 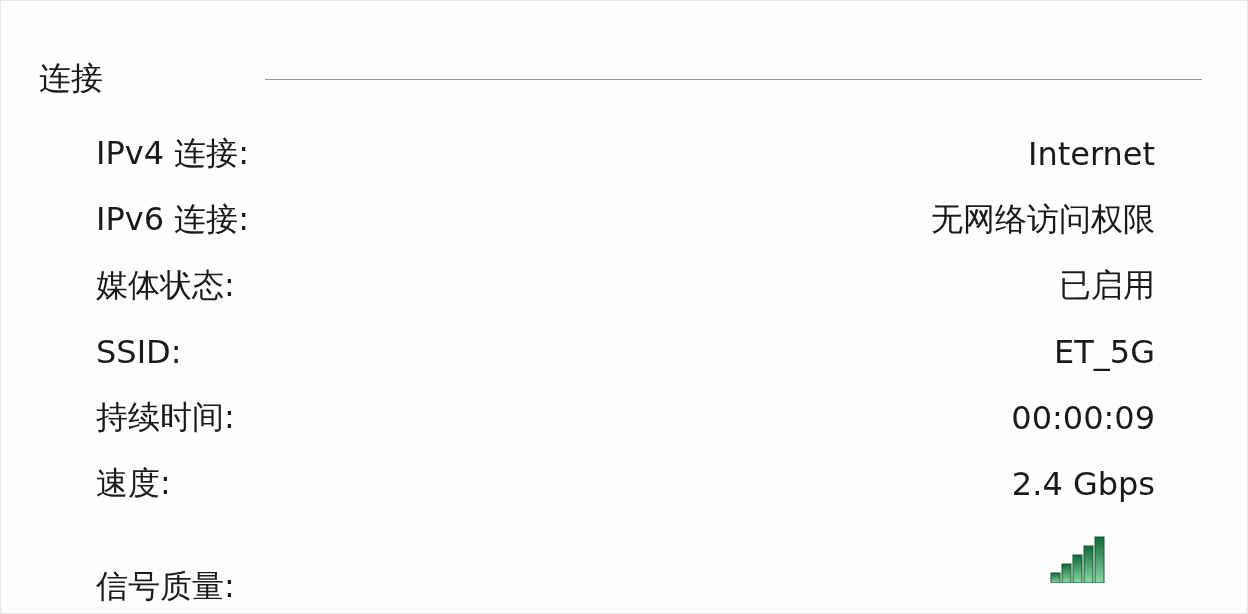 I want to click on field-label: IPv4 连接:, so click(x=172, y=153).